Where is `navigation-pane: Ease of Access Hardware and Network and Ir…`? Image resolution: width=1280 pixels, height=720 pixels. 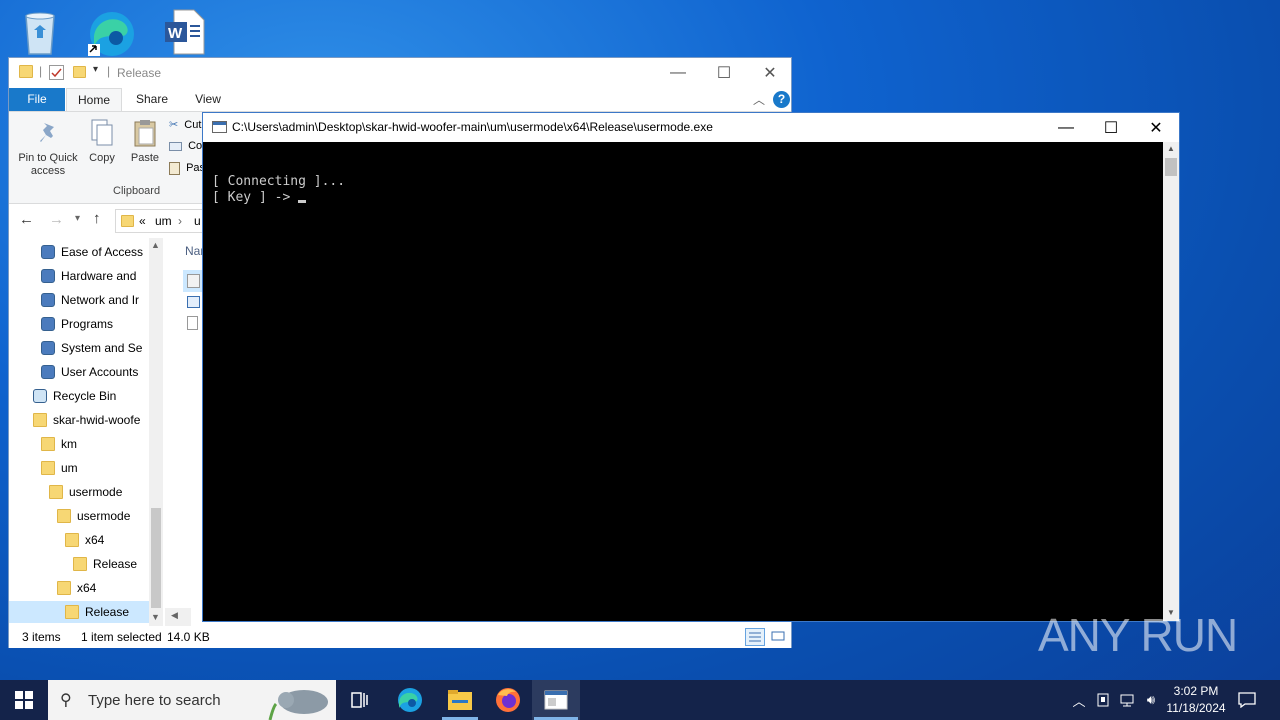
navigation-pane: Ease of Access Hardware and Network and Ir… is located at coordinates (86, 432).